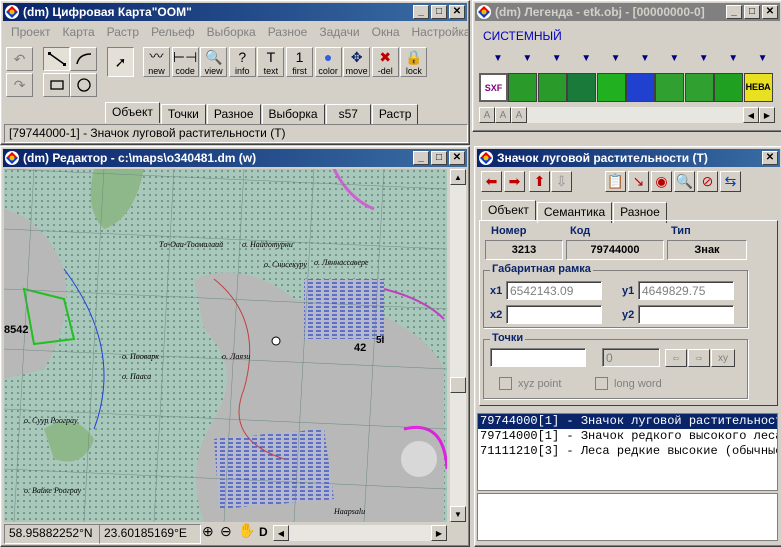 The height and width of the screenshot is (547, 781). What do you see at coordinates (514, 181) in the screenshot?
I see `next-object-button: ➡` at bounding box center [514, 181].